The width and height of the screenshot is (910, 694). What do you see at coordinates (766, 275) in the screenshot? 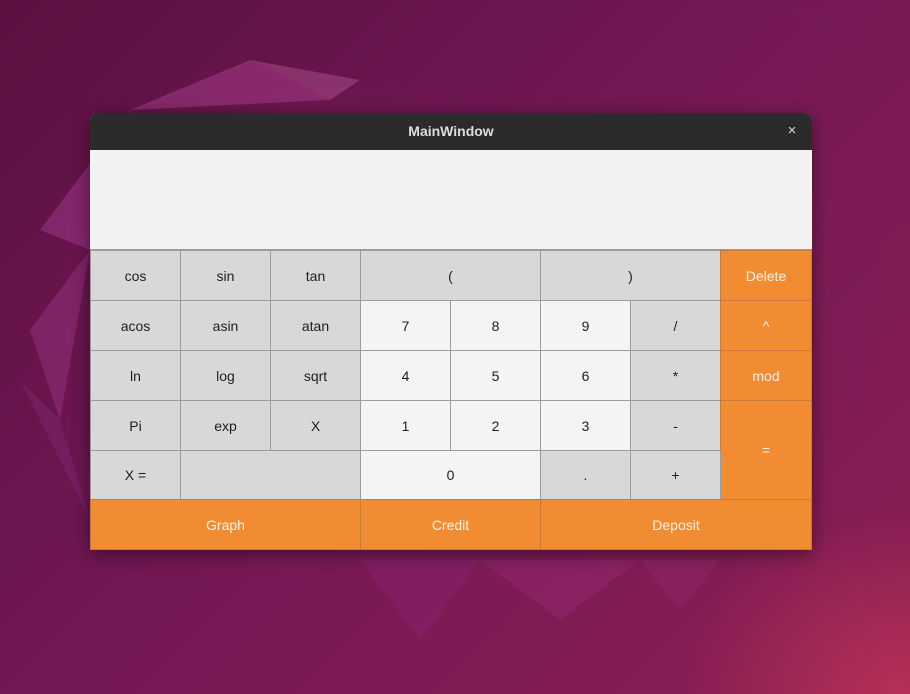
I see `delete-button: Delete` at bounding box center [766, 275].